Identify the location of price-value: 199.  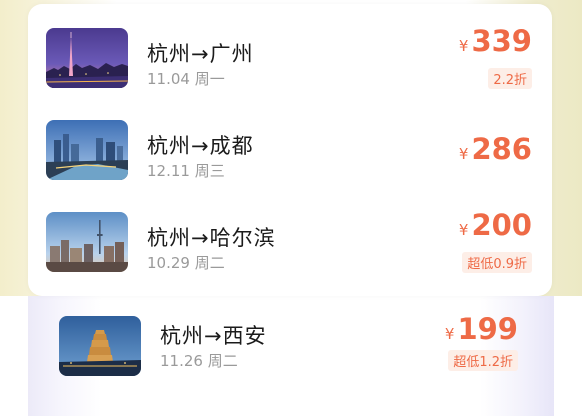
(487, 329).